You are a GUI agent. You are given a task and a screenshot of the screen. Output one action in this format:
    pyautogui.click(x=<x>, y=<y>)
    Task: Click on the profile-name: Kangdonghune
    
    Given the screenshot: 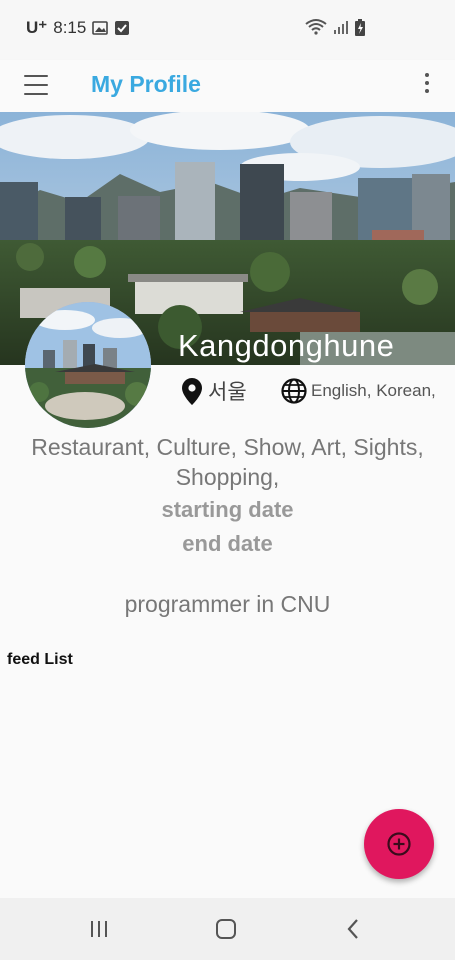 What is the action you would take?
    pyautogui.click(x=286, y=345)
    